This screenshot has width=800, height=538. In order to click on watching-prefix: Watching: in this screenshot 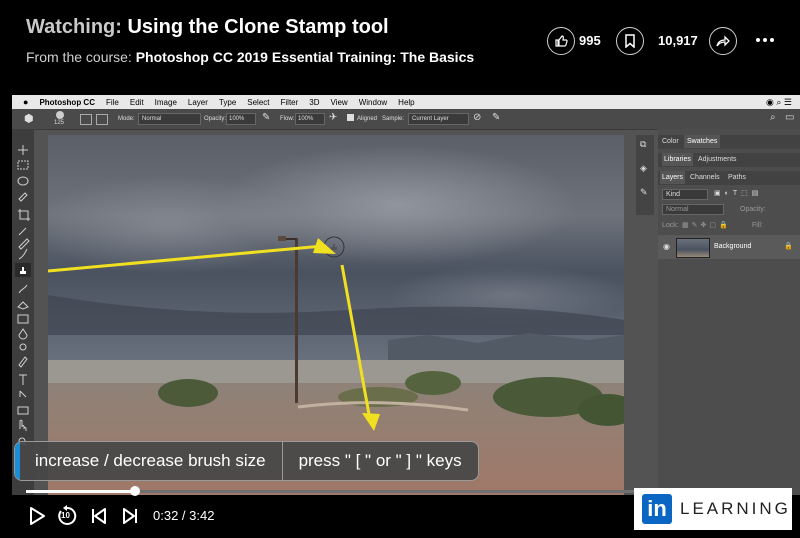, I will do `click(74, 27)`.